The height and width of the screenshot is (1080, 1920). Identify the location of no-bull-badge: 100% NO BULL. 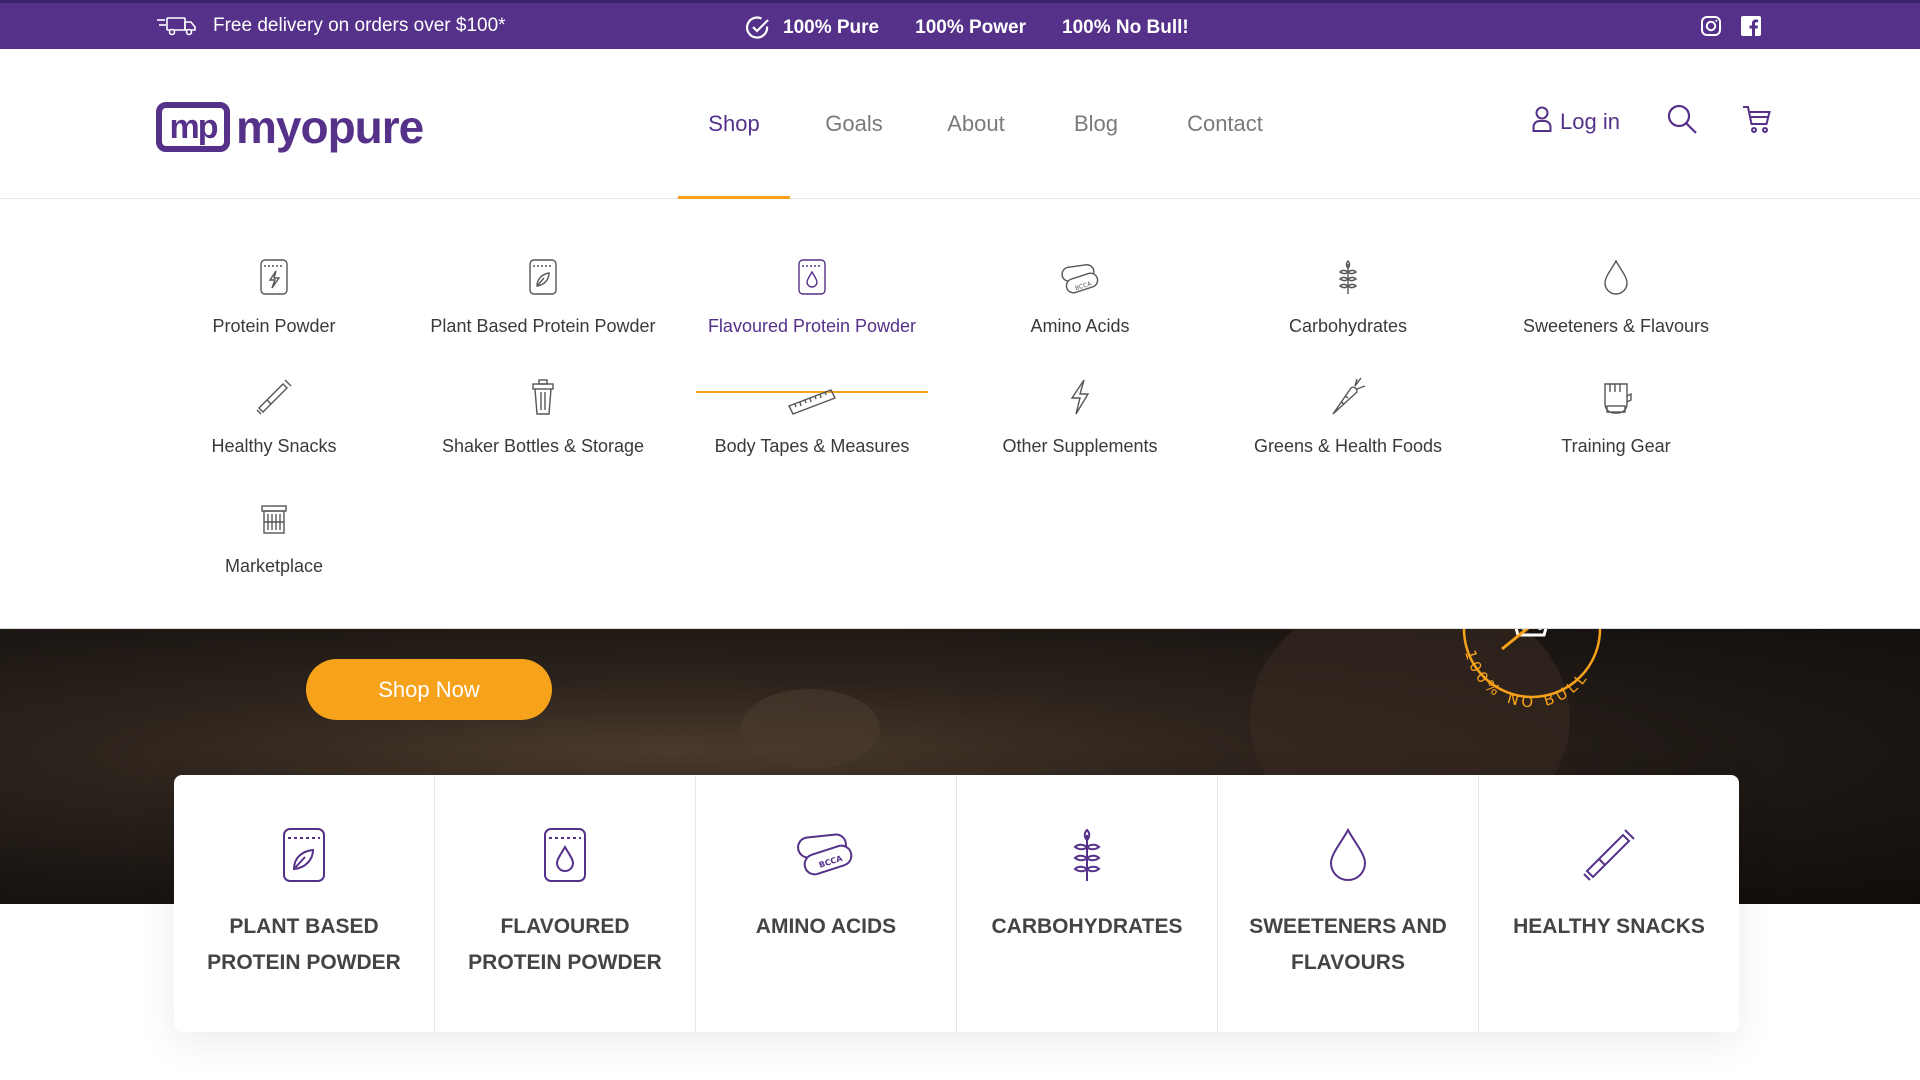
(1531, 670).